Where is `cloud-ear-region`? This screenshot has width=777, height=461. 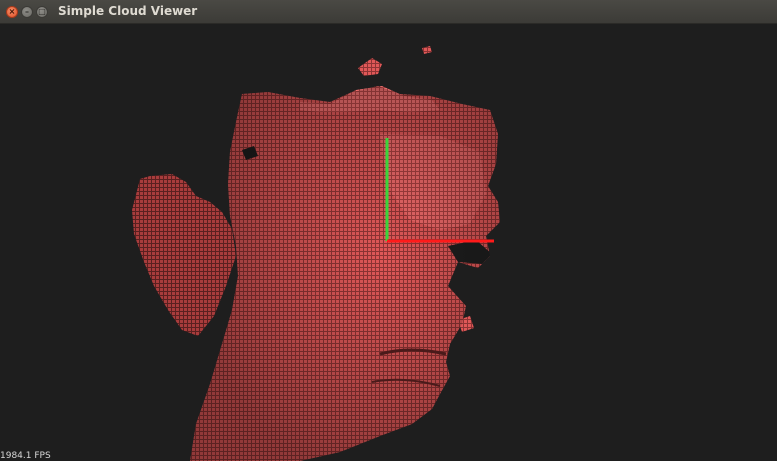
cloud-ear-region is located at coordinates (184, 255).